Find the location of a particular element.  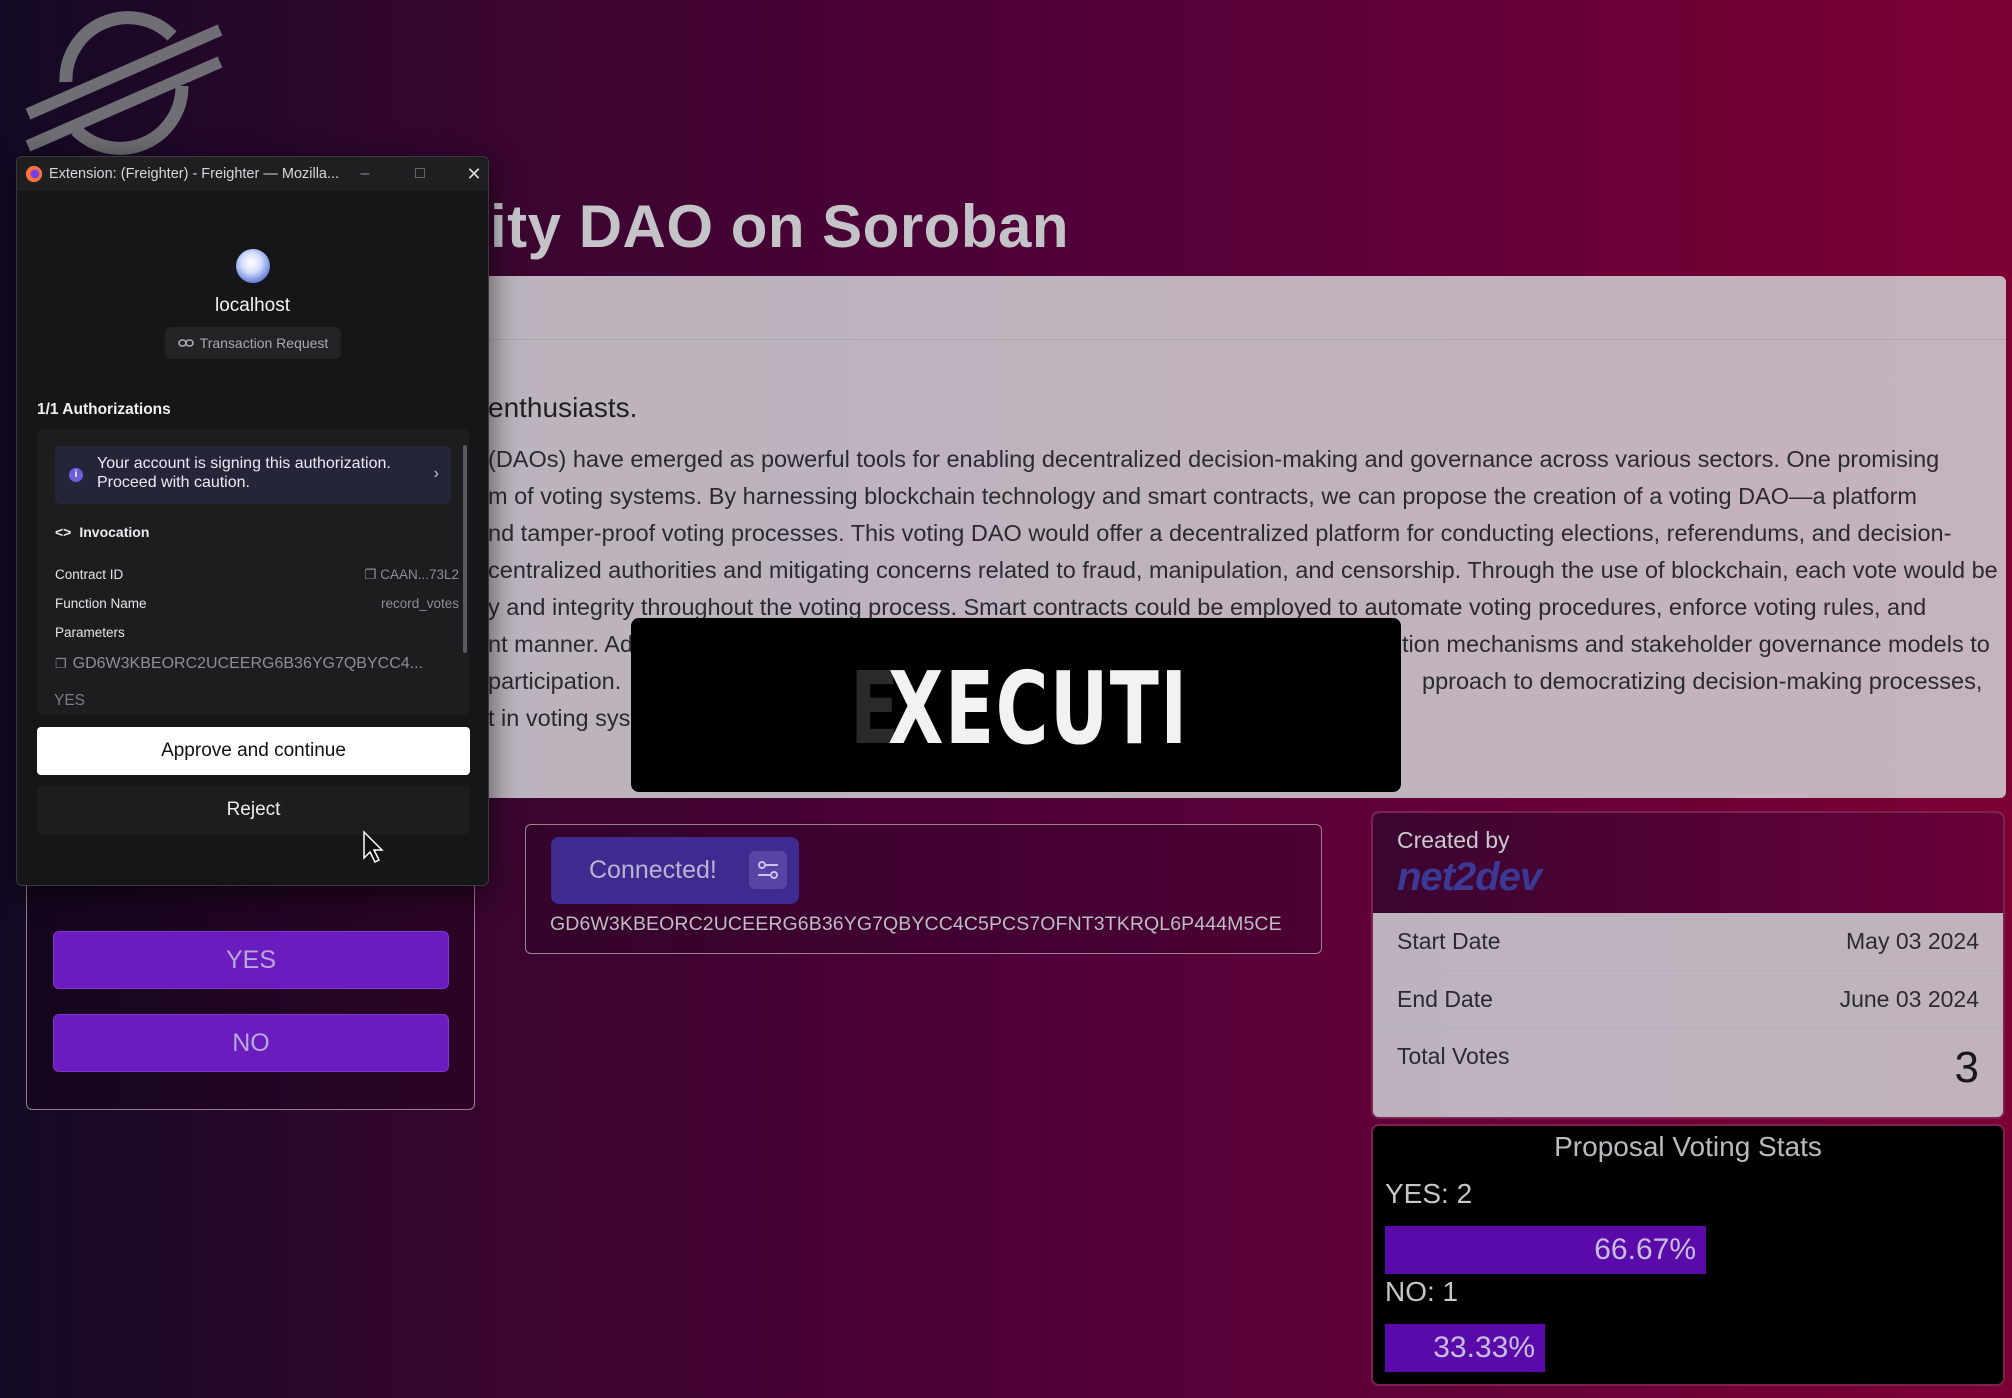

globe-icon is located at coordinates (253, 266).